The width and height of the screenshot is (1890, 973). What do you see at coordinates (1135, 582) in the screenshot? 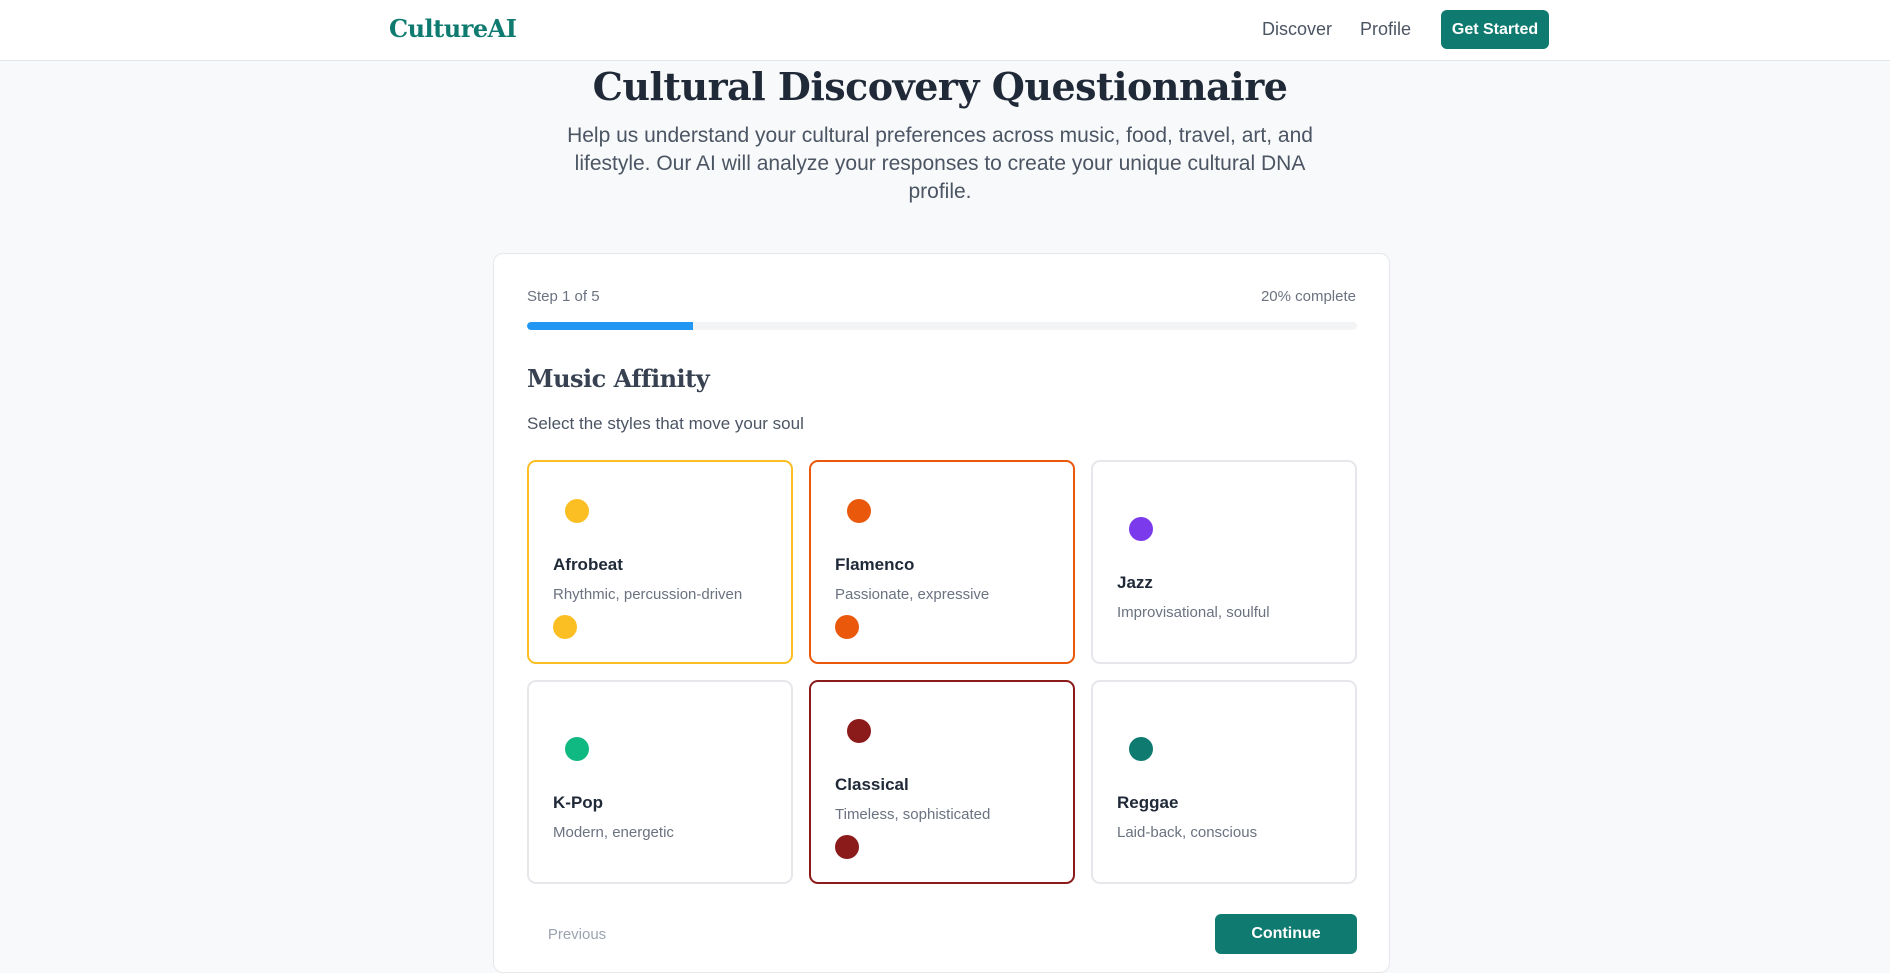
I see `option-name: Jazz` at bounding box center [1135, 582].